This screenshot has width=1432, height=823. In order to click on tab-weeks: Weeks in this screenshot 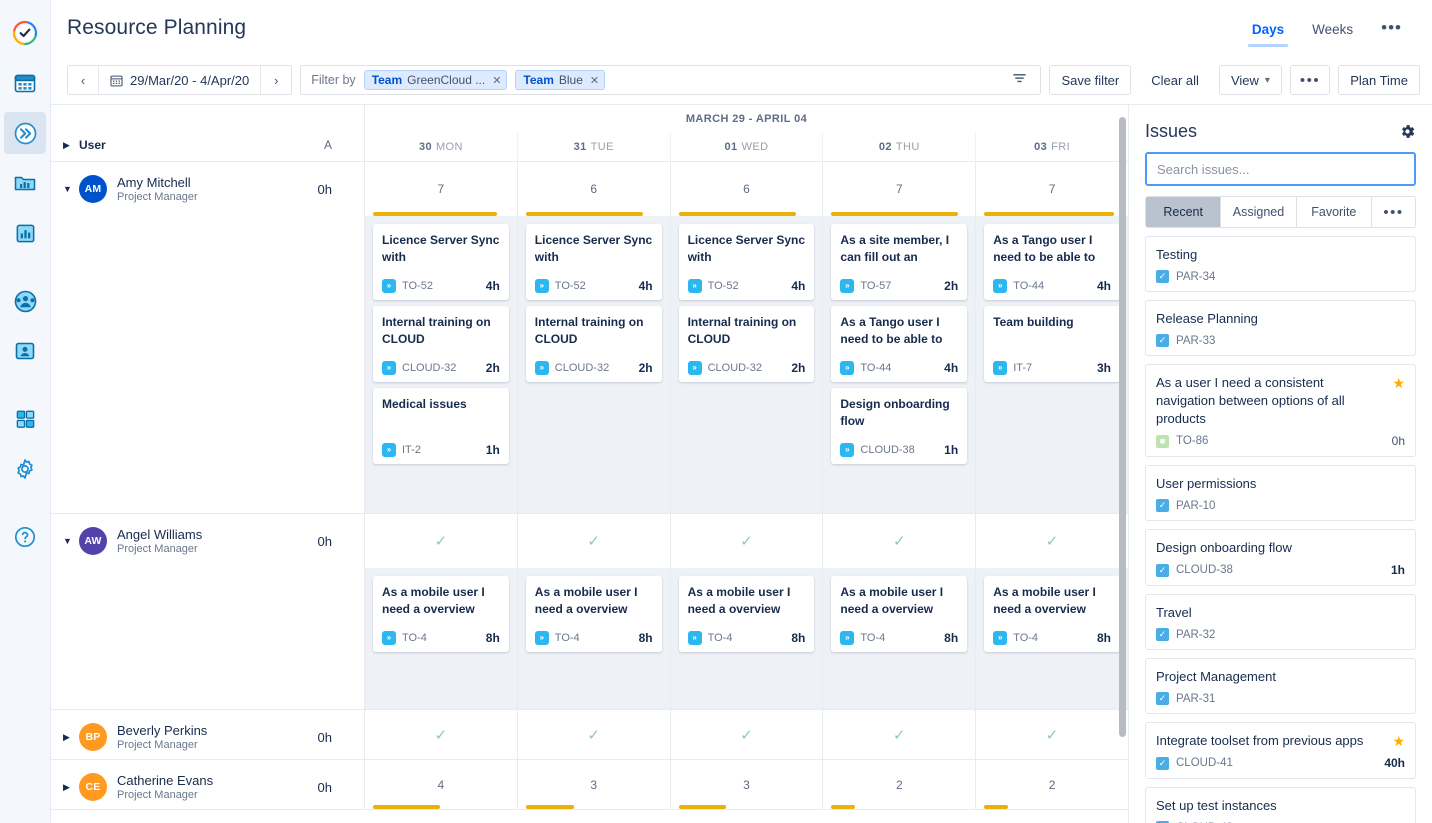, I will do `click(1332, 28)`.